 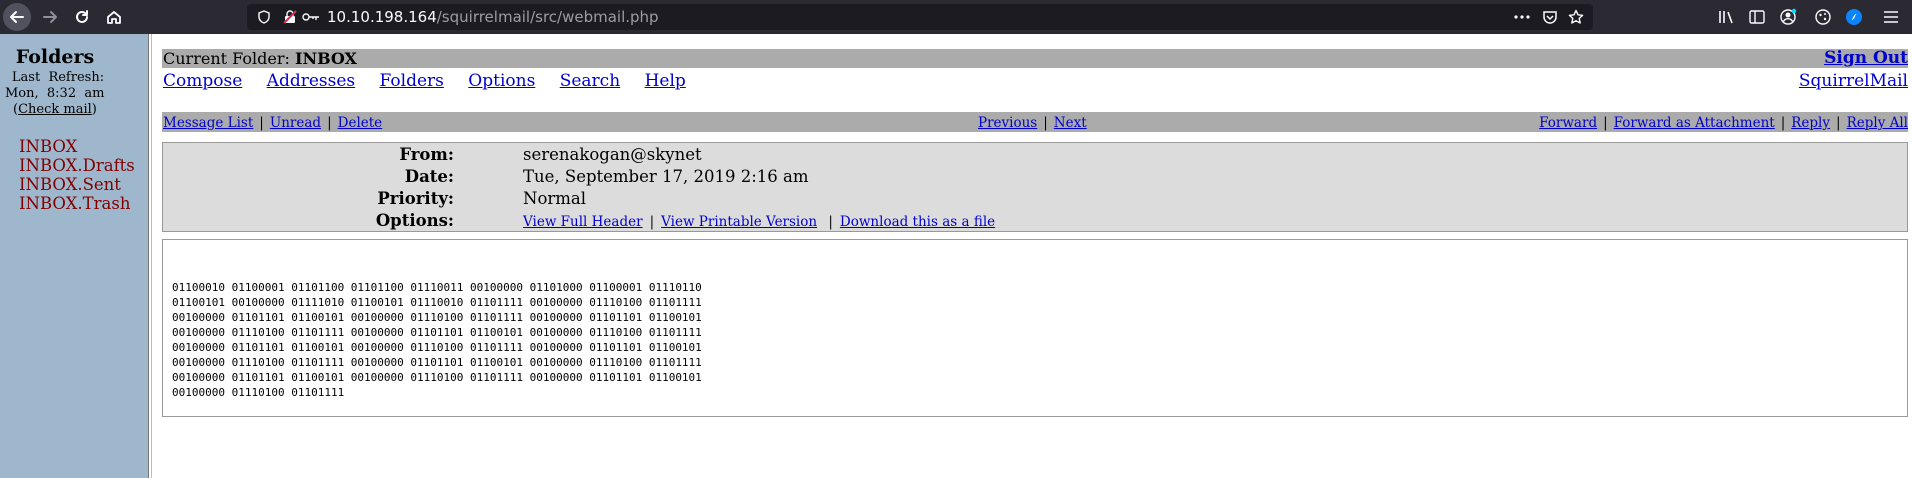 I want to click on last-refresh-label: Last Refresh:, so click(x=58, y=77).